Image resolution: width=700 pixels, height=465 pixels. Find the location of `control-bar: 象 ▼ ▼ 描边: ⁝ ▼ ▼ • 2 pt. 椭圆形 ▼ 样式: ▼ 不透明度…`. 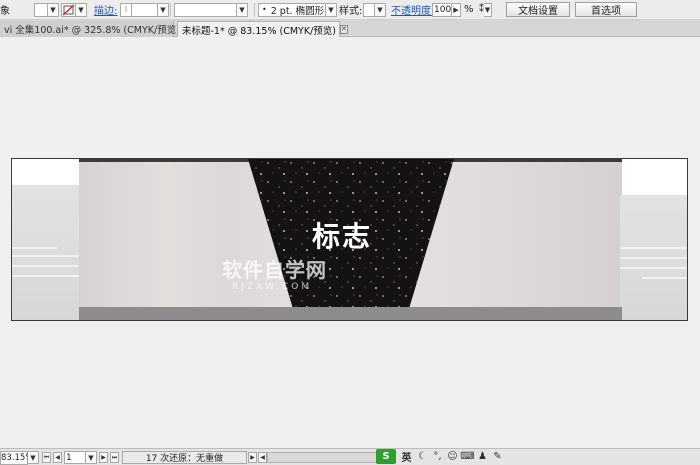

control-bar: 象 ▼ ▼ 描边: ⁝ ▼ ▼ • 2 pt. 椭圆形 ▼ 样式: ▼ 不透明度… is located at coordinates (350, 10).